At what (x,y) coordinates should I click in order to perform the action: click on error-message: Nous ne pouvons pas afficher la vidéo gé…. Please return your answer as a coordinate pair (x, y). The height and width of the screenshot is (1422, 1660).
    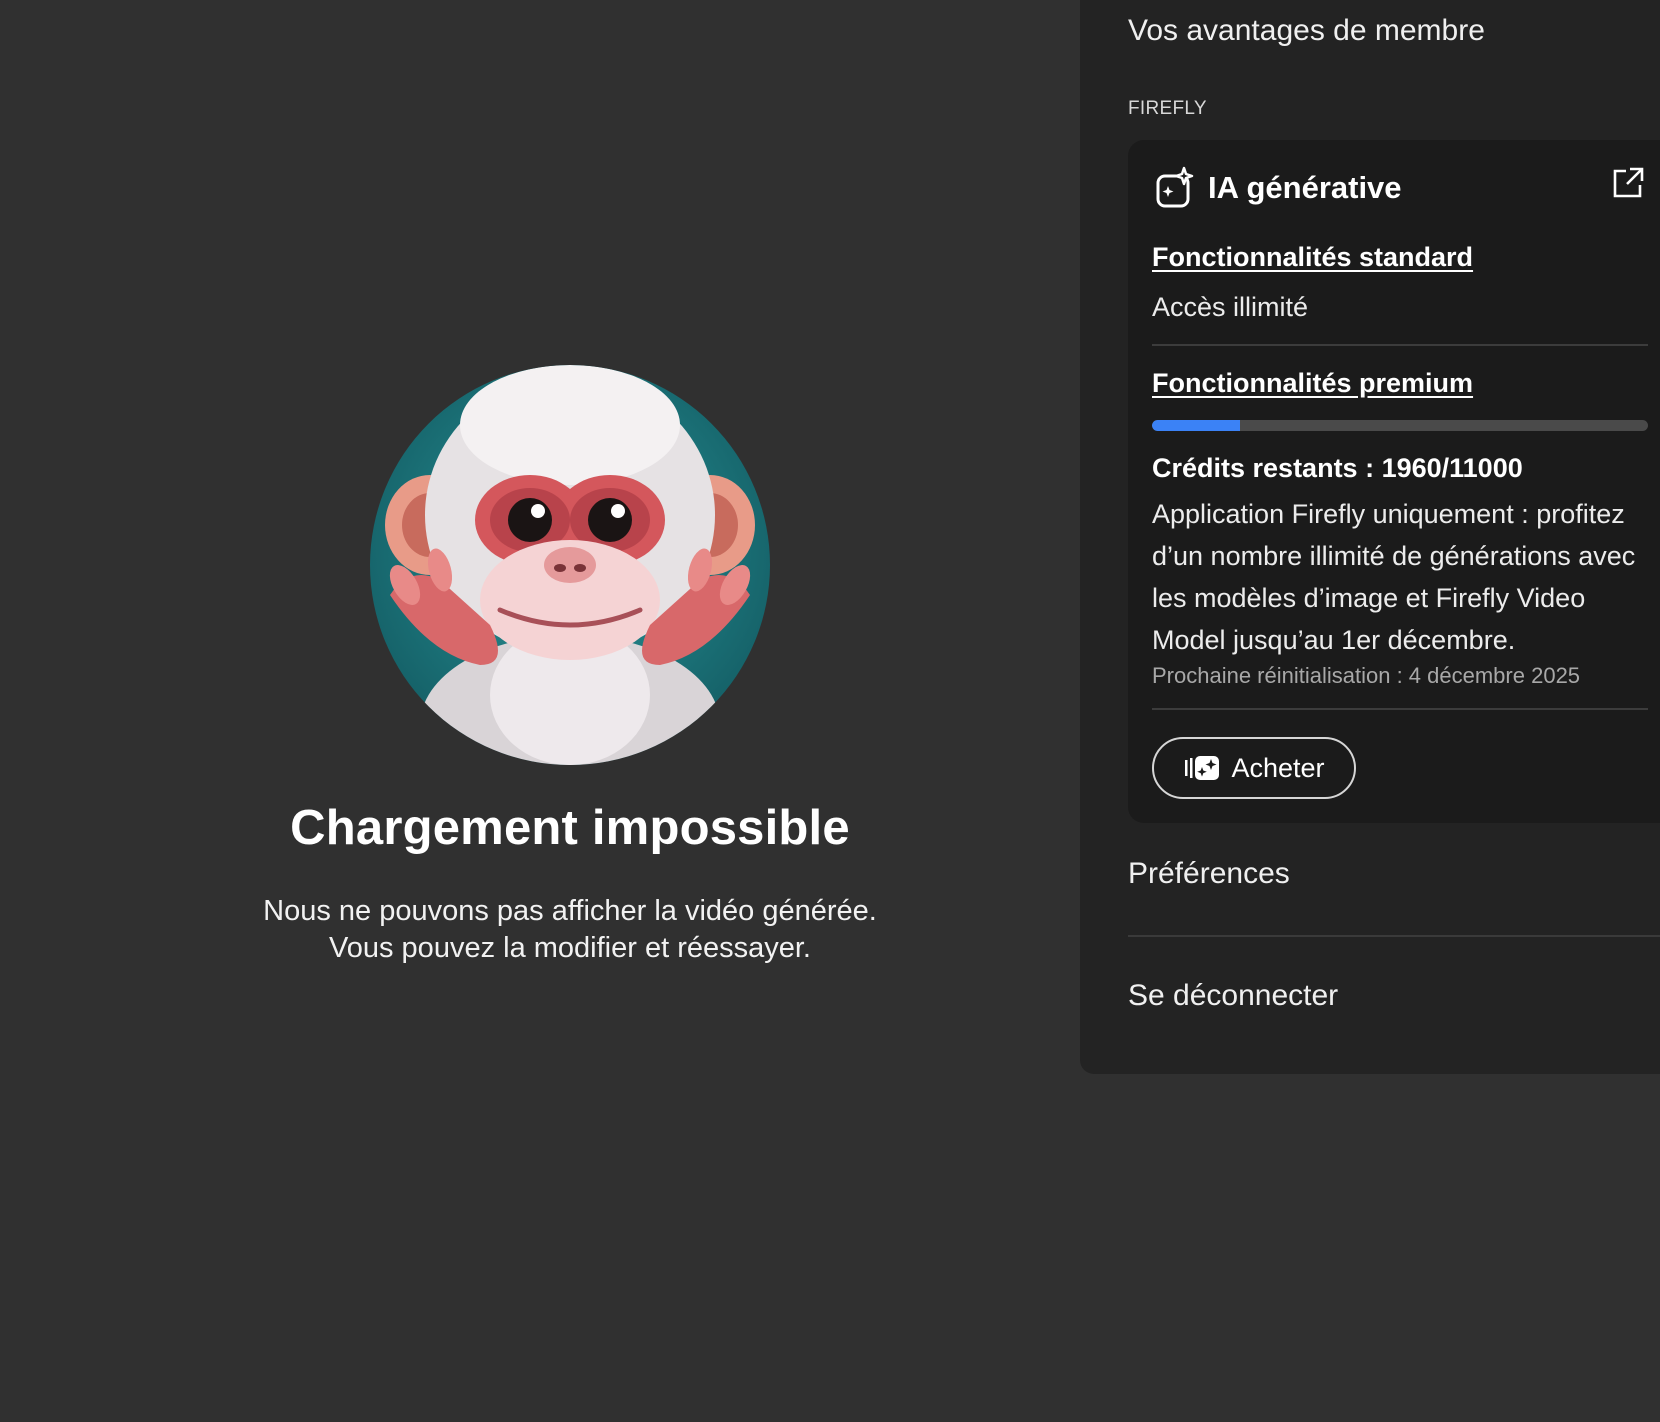
    Looking at the image, I should click on (570, 930).